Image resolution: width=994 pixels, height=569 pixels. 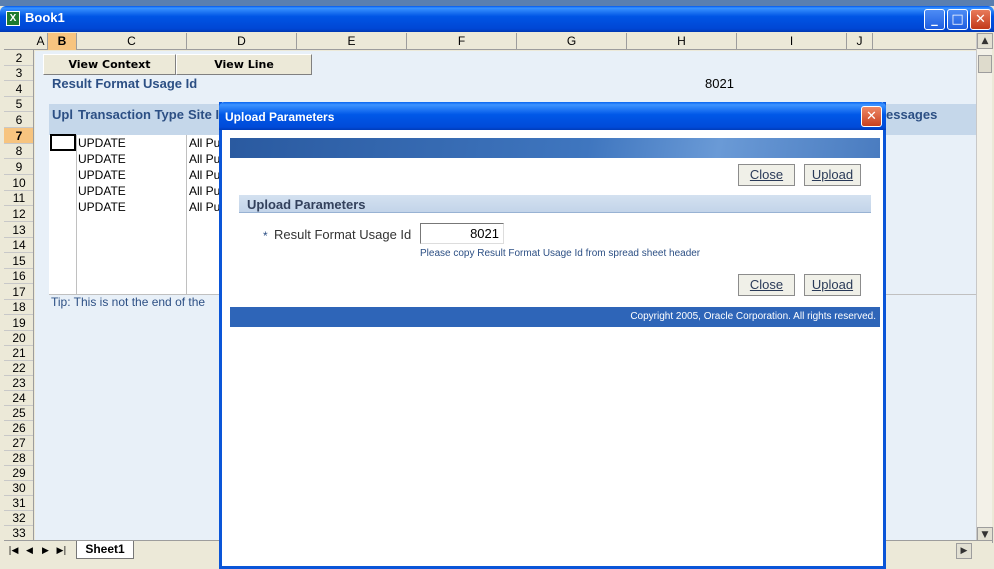 I want to click on row-header-9: 9, so click(x=18, y=167).